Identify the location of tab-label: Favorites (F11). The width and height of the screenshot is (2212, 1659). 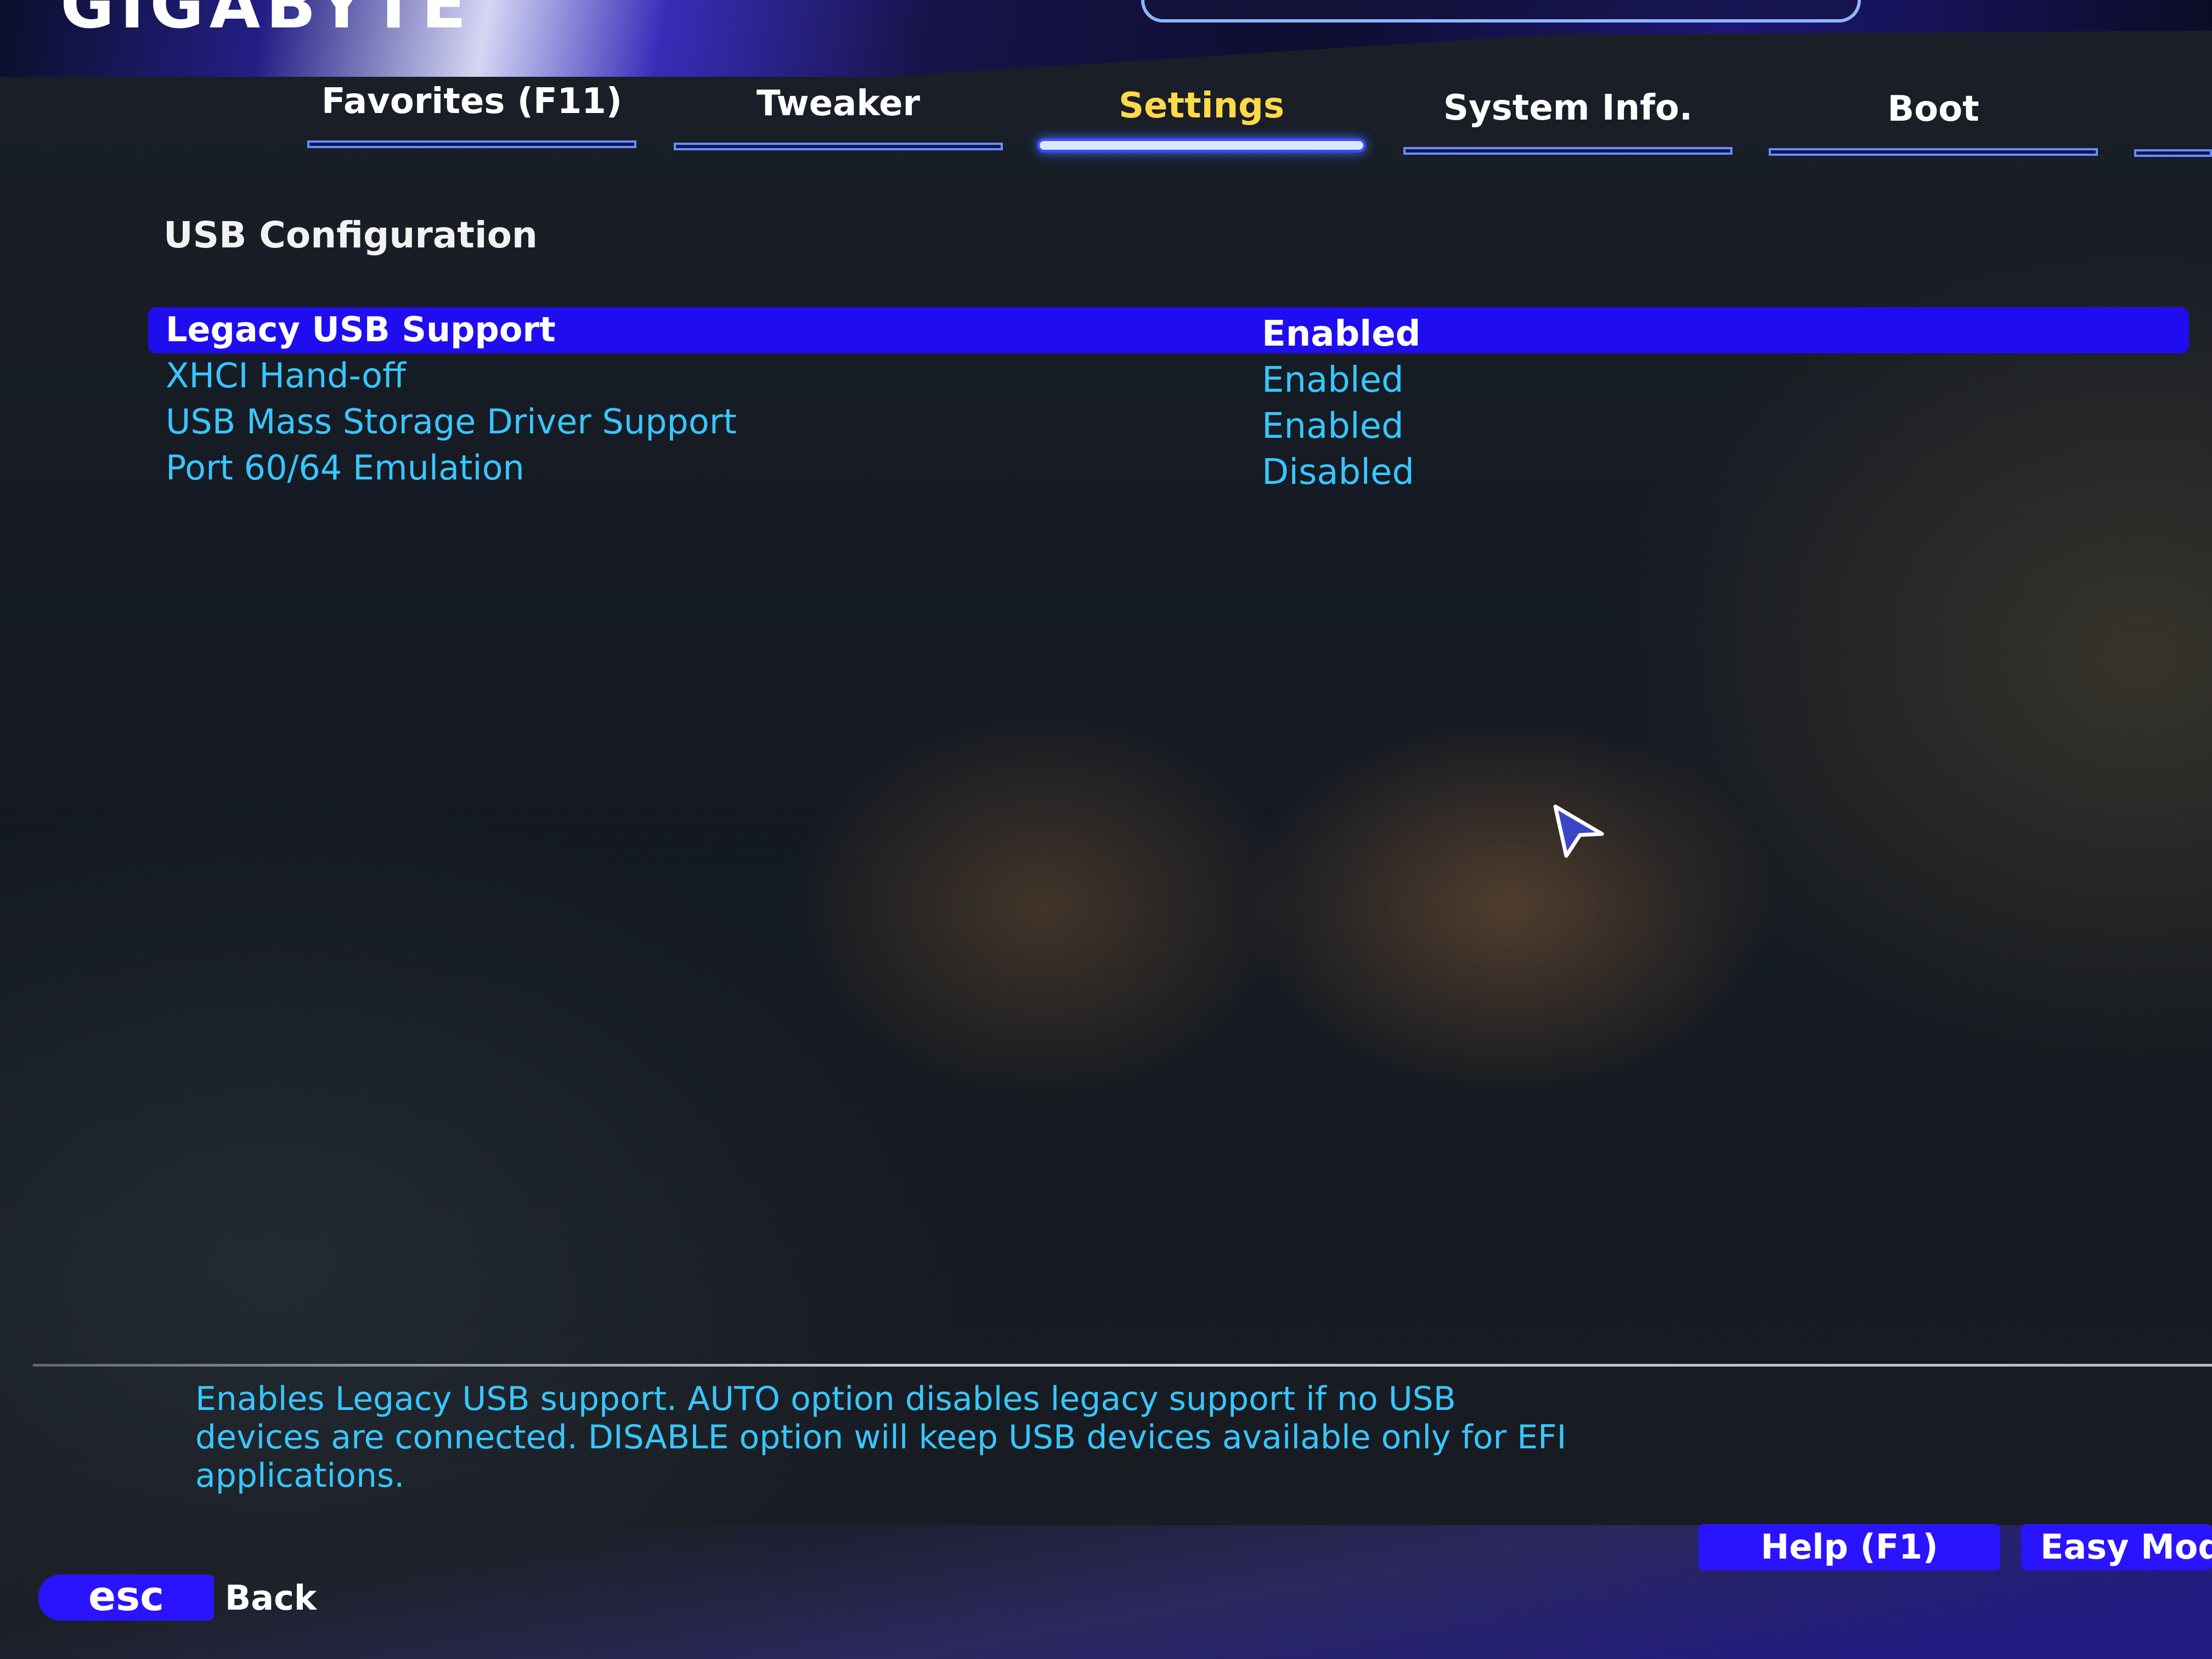
(472, 102).